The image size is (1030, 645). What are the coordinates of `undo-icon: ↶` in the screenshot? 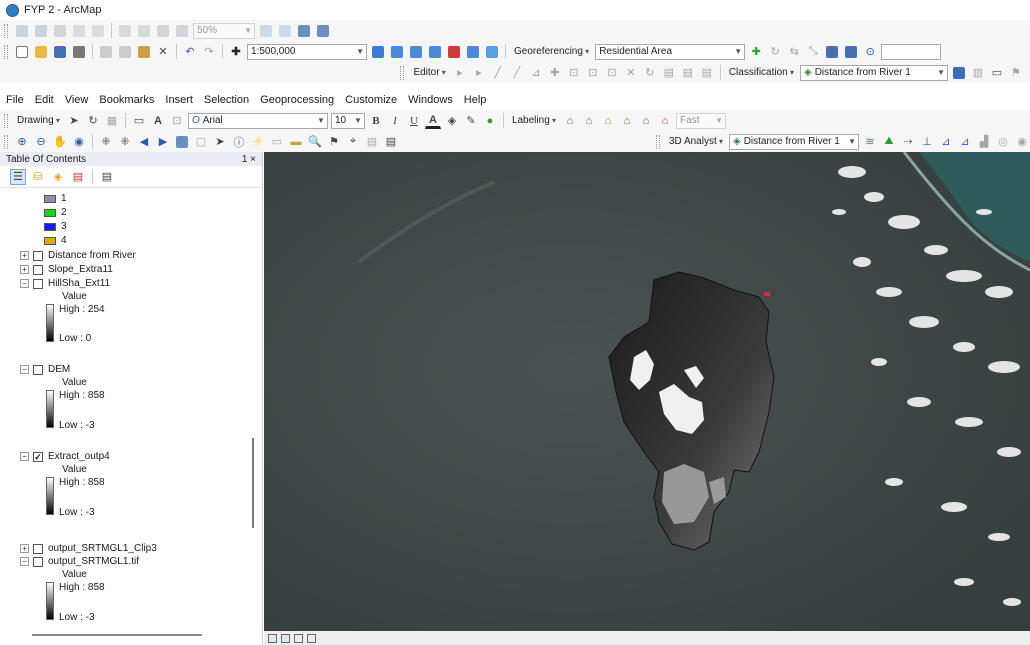 It's located at (190, 52).